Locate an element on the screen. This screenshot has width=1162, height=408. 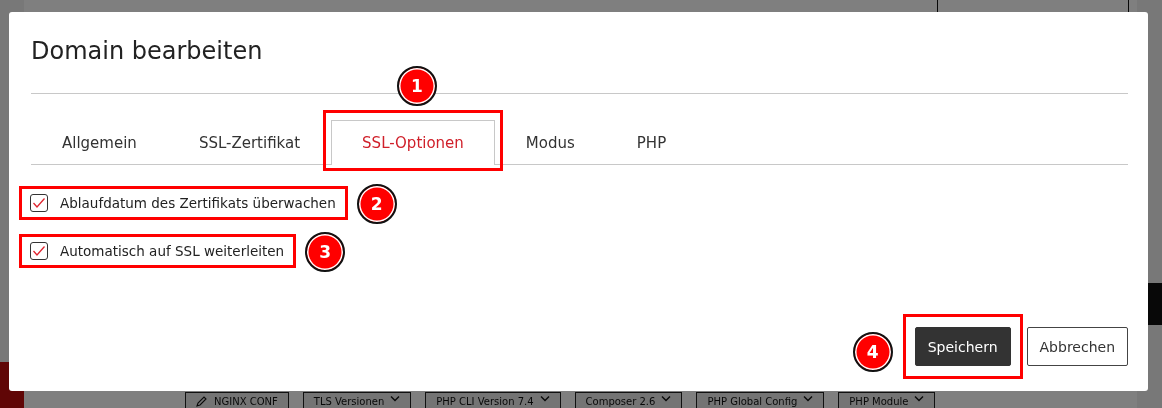
dialog-title: Domain bearbeiten is located at coordinates (147, 51).